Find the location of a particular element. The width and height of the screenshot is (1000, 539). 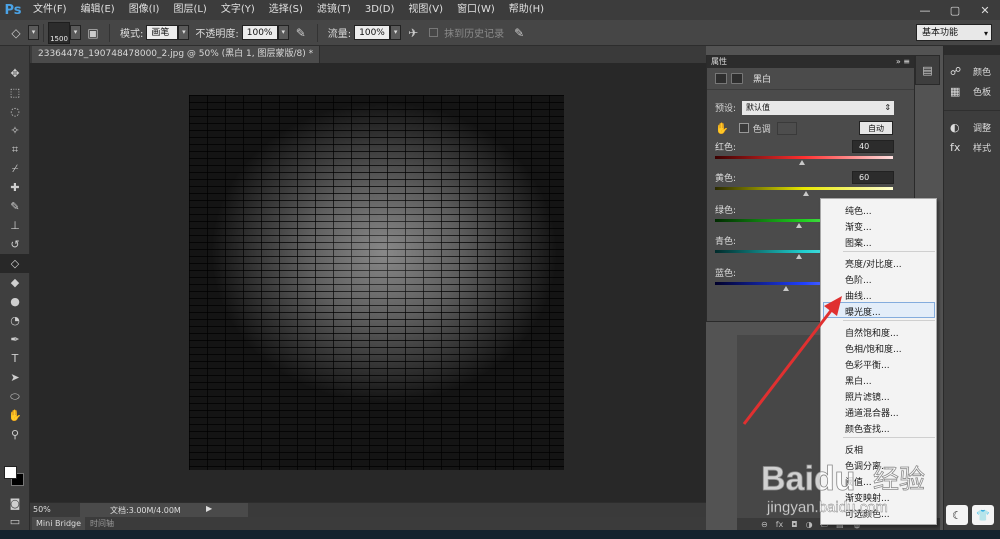

adjustment-layer-icon is located at coordinates (721, 78).